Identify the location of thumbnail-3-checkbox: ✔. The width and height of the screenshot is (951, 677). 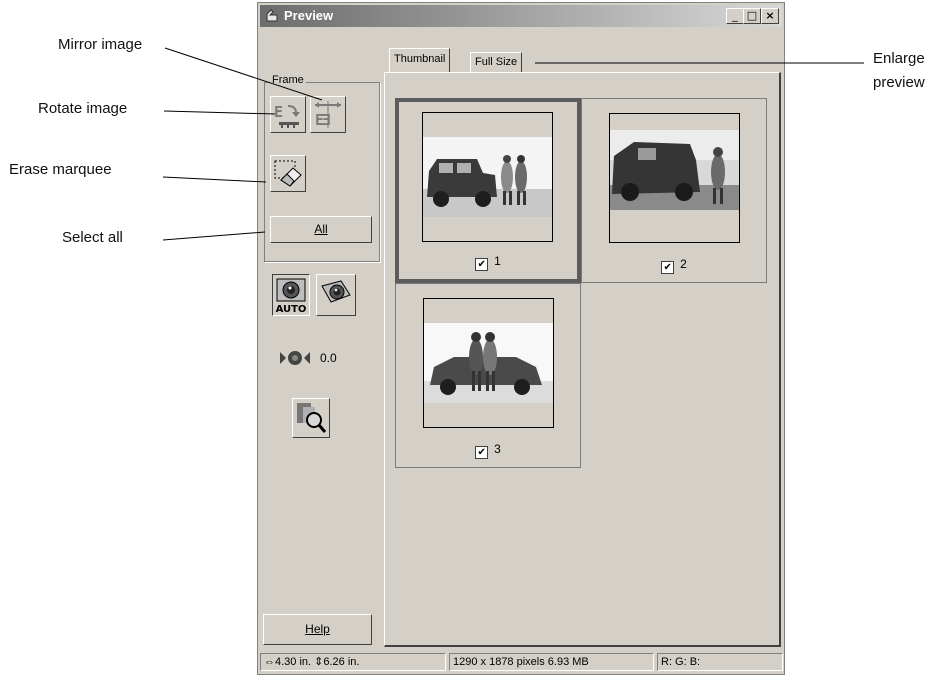
(482, 452).